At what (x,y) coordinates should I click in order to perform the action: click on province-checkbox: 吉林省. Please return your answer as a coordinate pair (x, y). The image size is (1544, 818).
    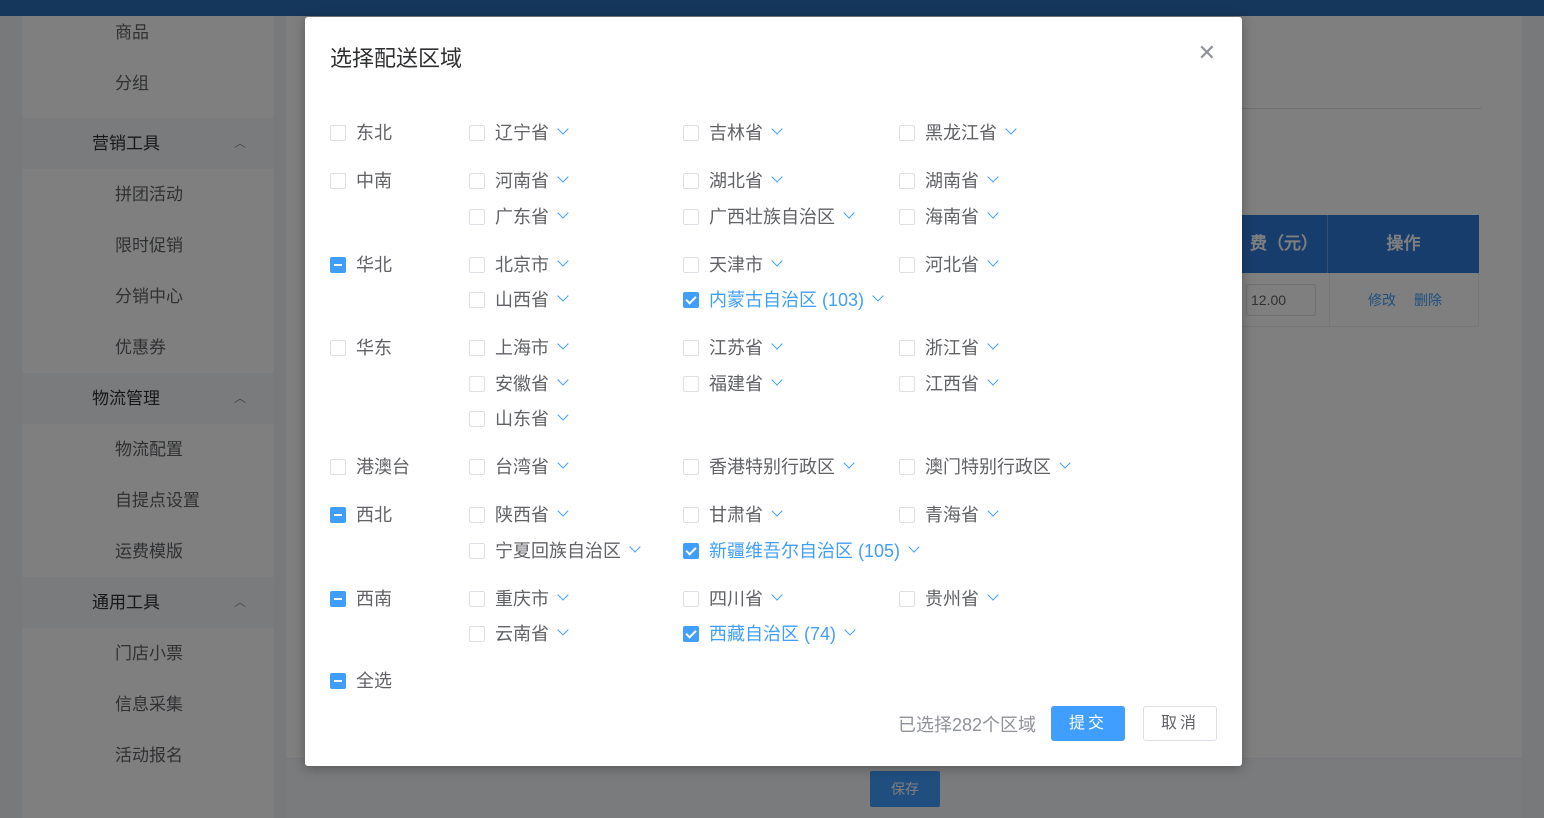
    Looking at the image, I should click on (733, 133).